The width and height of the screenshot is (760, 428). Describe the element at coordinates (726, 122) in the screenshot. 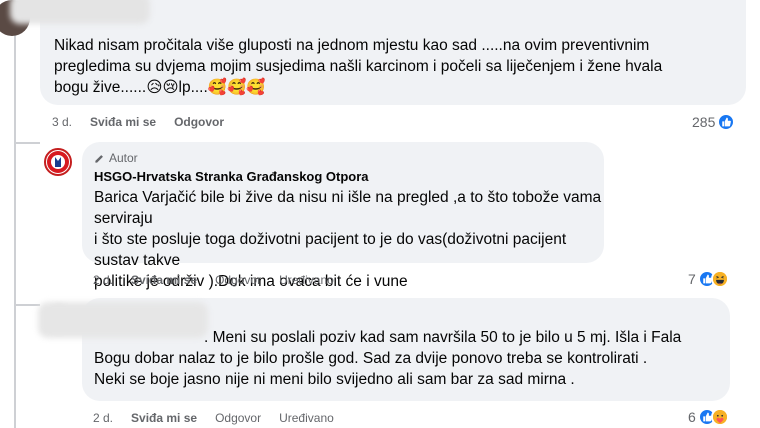

I see `like-icon` at that location.